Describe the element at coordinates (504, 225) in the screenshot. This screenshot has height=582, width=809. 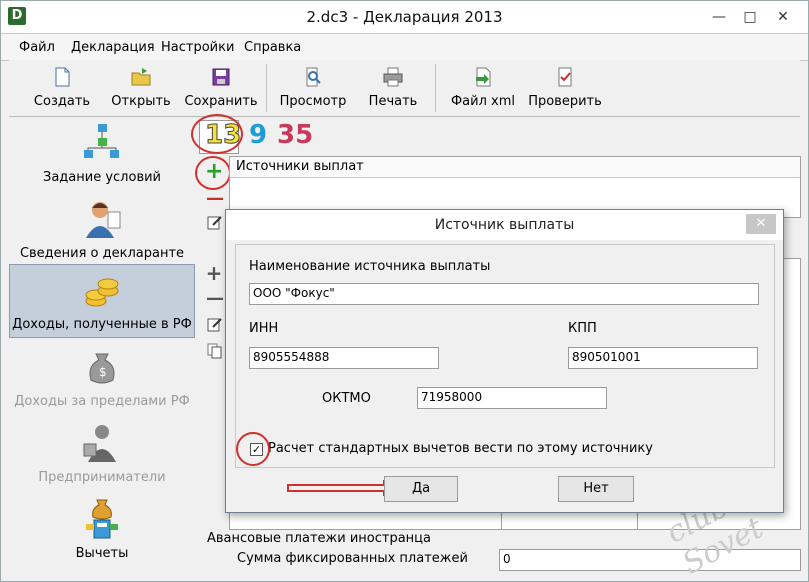
I see `dialog-title: Источник выплаты` at that location.